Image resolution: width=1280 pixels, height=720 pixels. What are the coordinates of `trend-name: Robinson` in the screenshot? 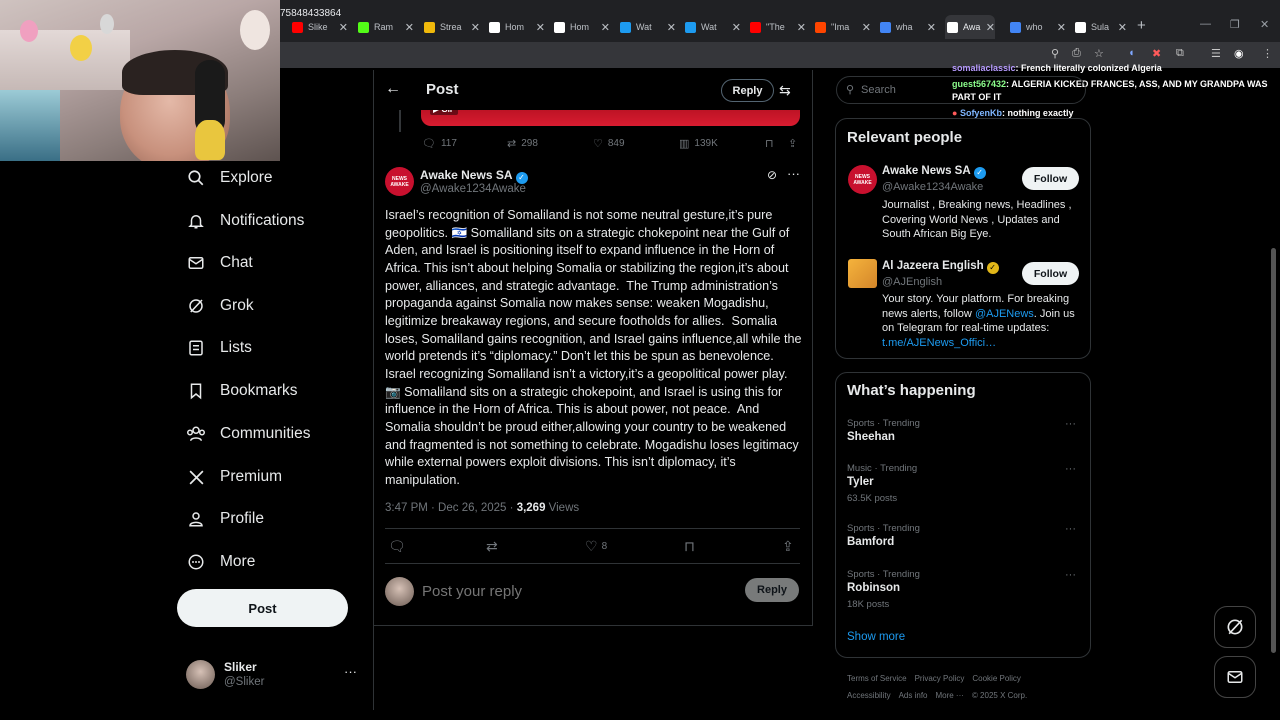 It's located at (873, 588).